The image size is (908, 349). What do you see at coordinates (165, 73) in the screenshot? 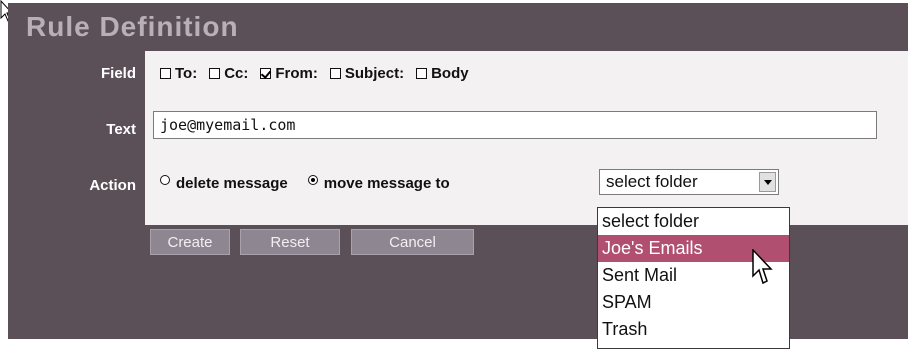
I see `to-checkbox` at bounding box center [165, 73].